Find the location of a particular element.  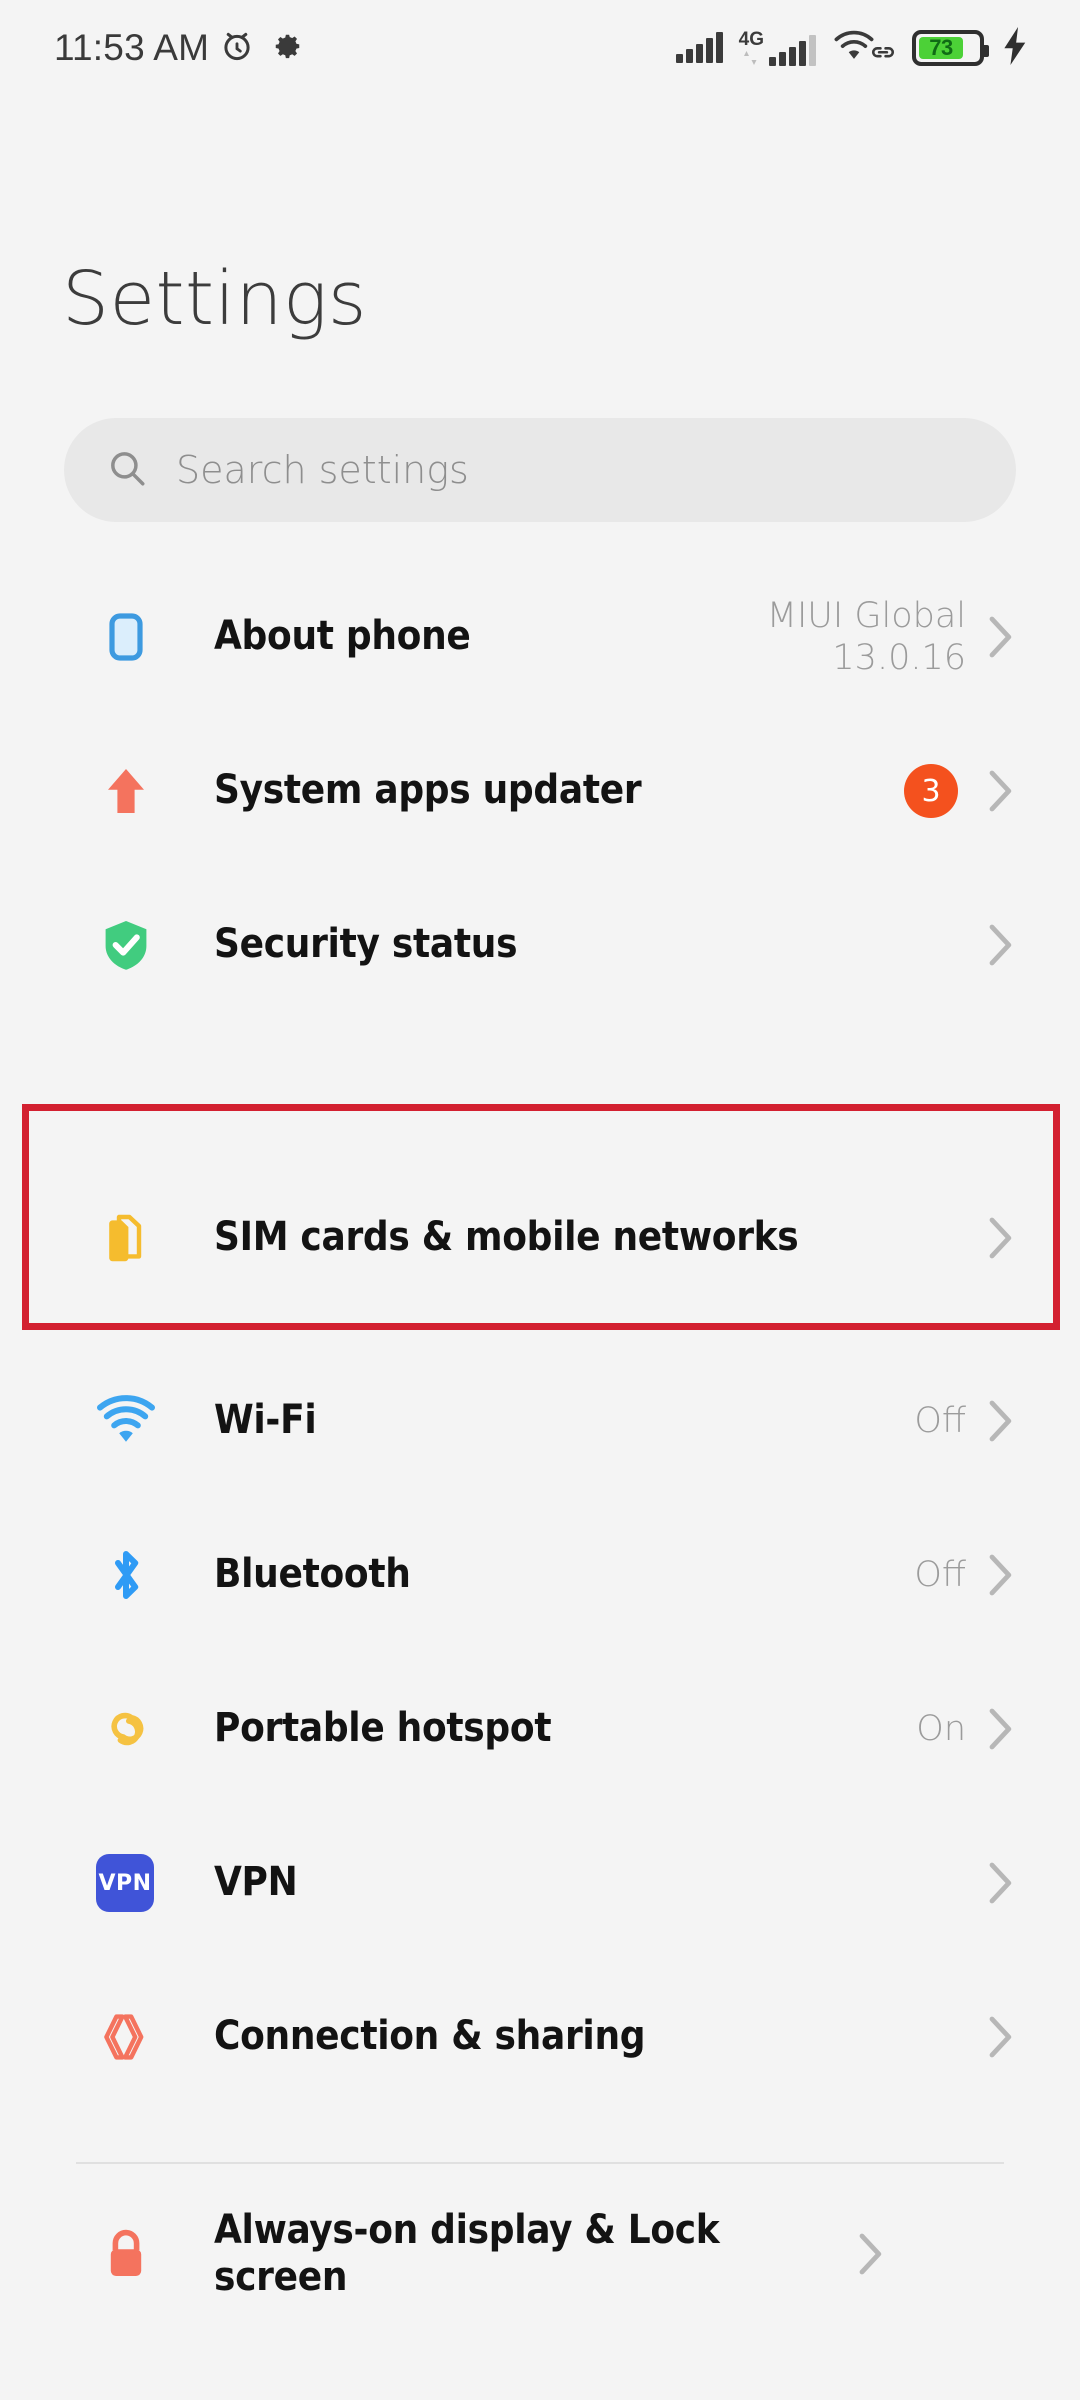

battery-percent-text: 73 is located at coordinates (941, 47).